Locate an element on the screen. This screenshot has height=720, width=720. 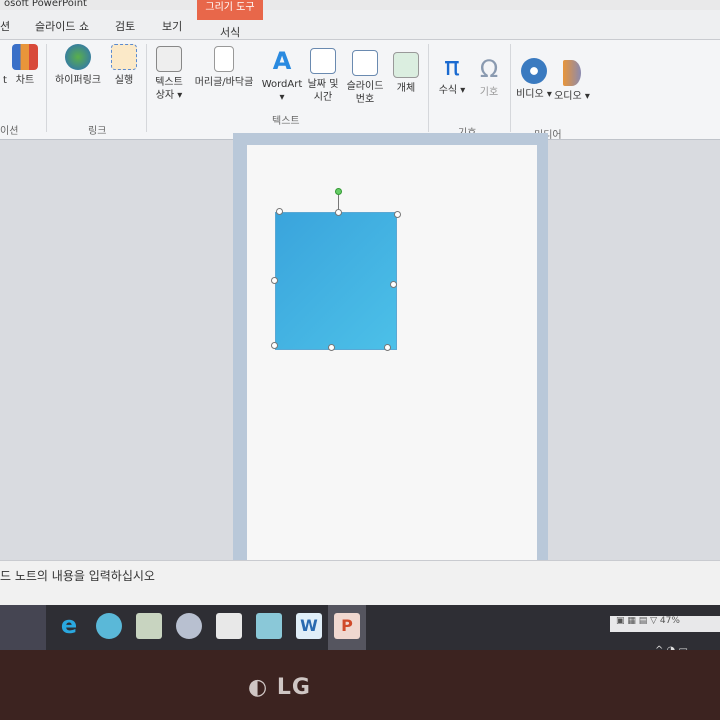
slide-number-button: 슬라이드 번호 is located at coordinates (365, 78).